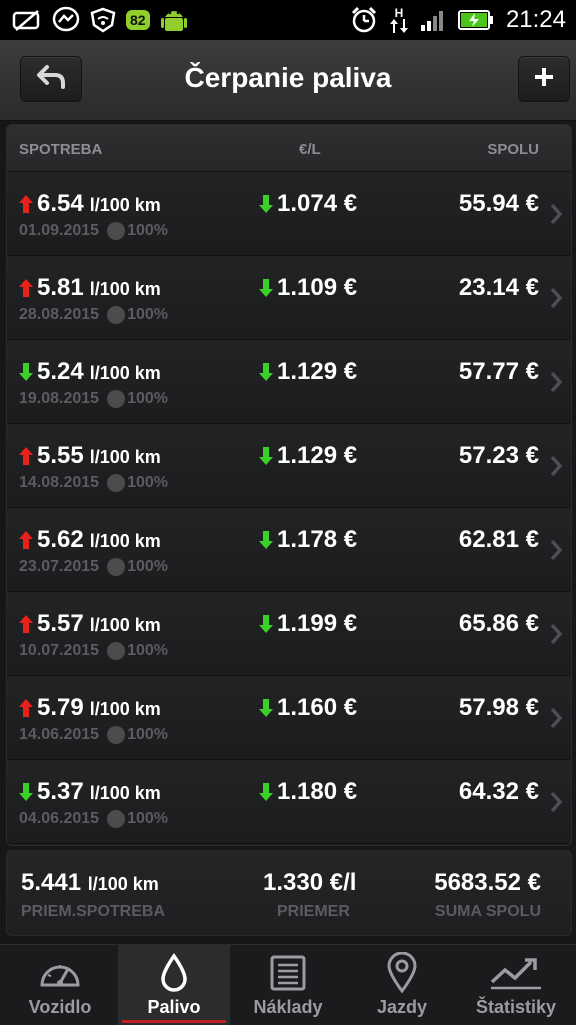 The height and width of the screenshot is (1025, 576). What do you see at coordinates (60, 973) in the screenshot?
I see `gauge-icon` at bounding box center [60, 973].